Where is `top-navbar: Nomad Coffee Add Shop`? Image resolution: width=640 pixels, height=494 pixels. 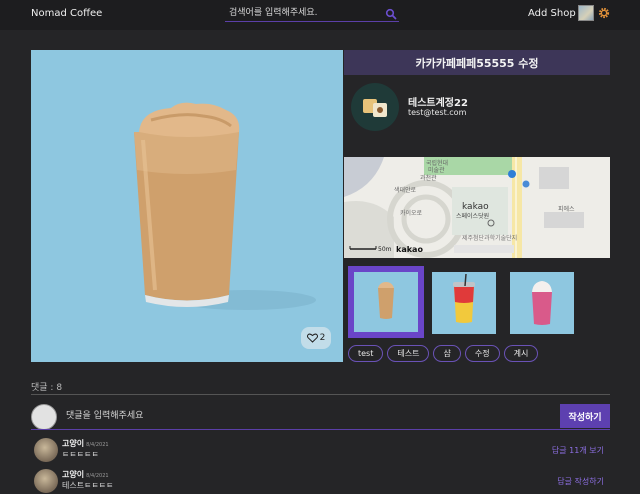 top-navbar: Nomad Coffee Add Shop is located at coordinates (320, 15).